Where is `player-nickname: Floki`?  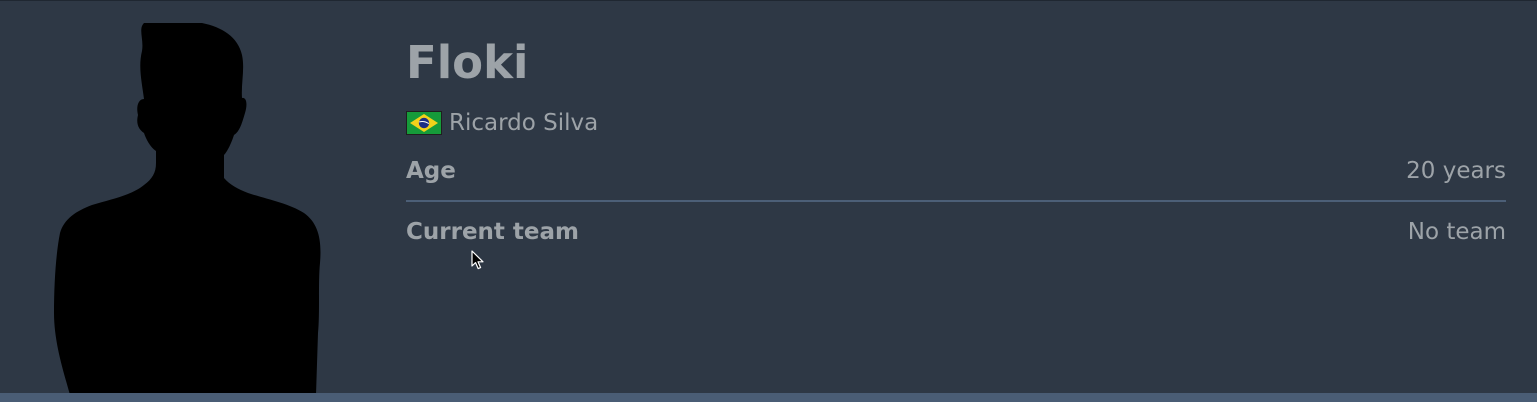
player-nickname: Floki is located at coordinates (467, 62).